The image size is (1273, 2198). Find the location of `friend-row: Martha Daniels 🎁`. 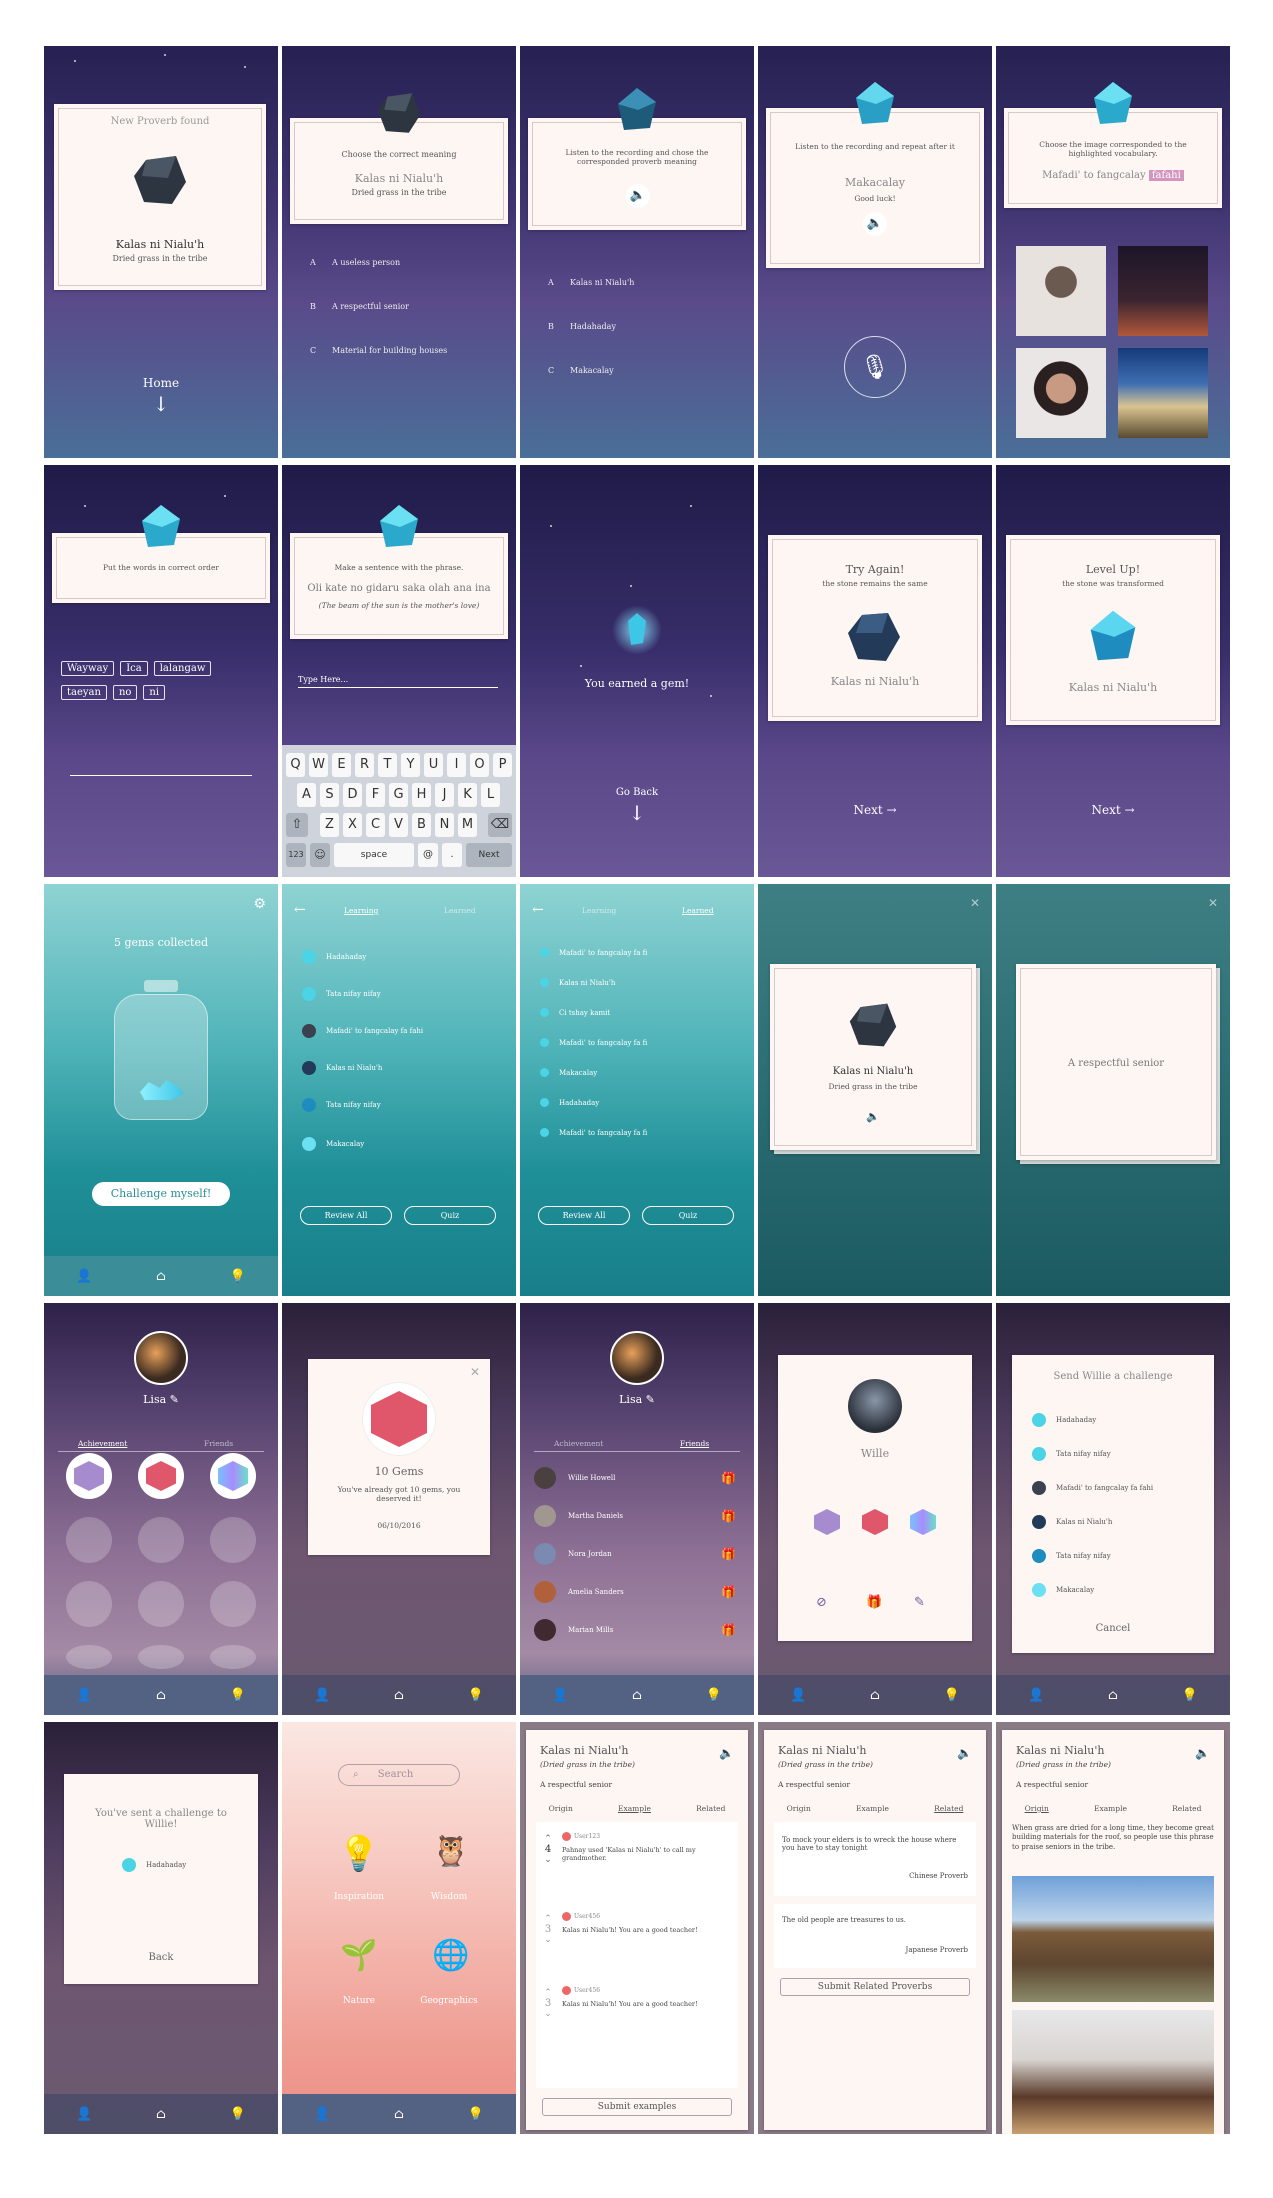

friend-row: Martha Daniels 🎁 is located at coordinates (637, 1516).